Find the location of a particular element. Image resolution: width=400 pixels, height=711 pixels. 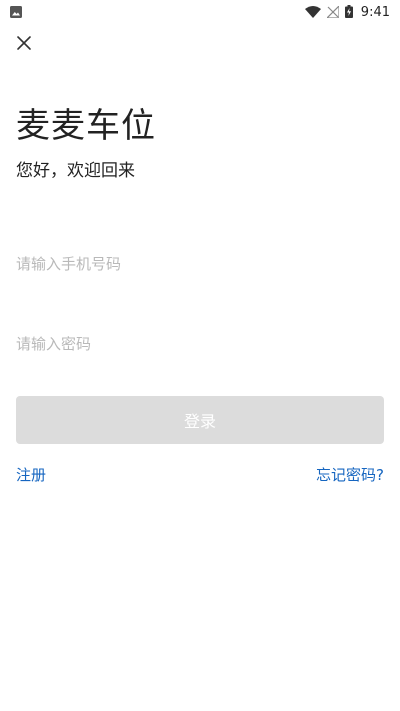

password-input is located at coordinates (200, 344).